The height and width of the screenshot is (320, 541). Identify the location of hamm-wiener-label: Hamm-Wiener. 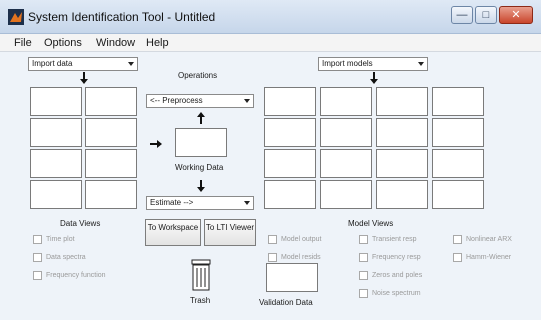
(489, 257).